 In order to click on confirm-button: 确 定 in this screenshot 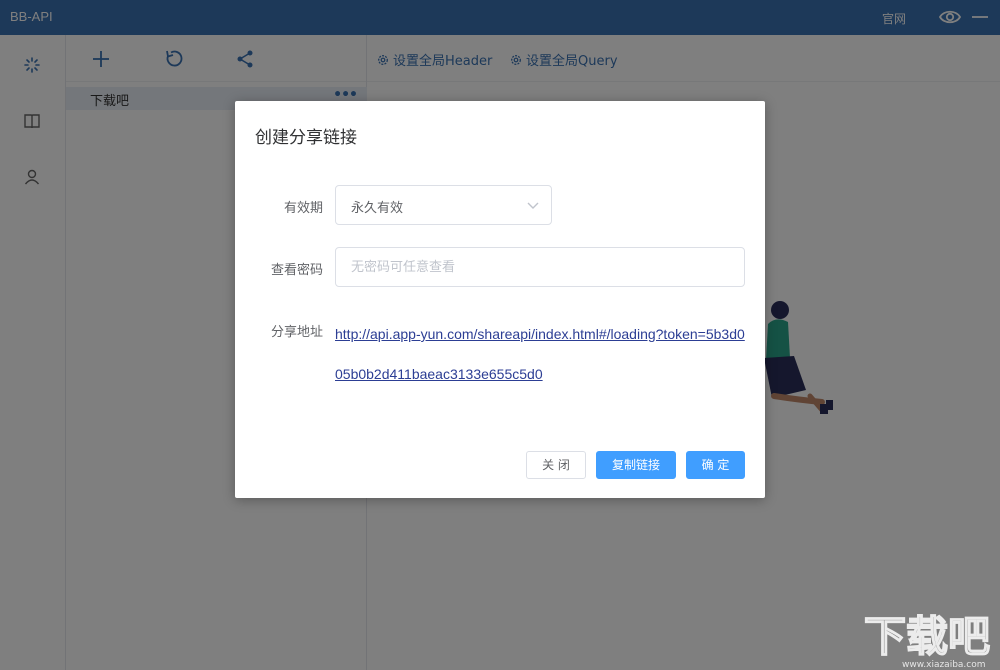, I will do `click(715, 465)`.